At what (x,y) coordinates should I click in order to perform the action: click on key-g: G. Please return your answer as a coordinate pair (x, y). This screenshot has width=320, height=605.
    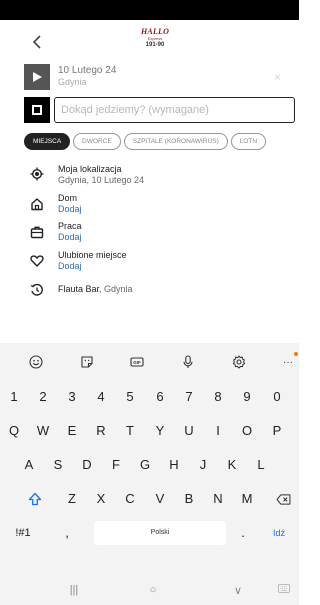
    Looking at the image, I should click on (145, 465).